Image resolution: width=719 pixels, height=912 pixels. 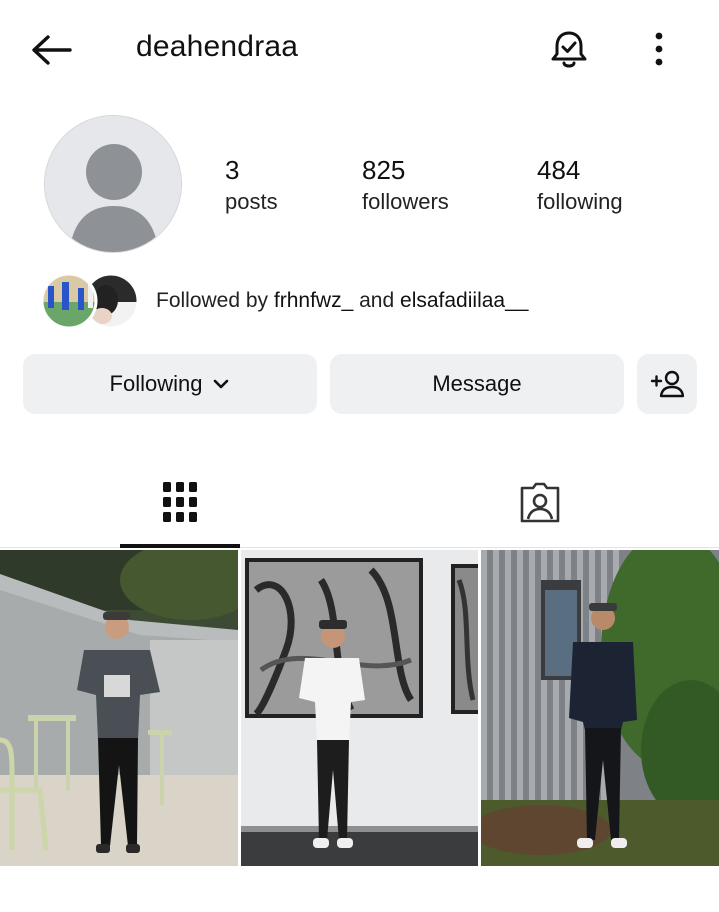 I want to click on following-stat: 484 following, so click(x=580, y=186).